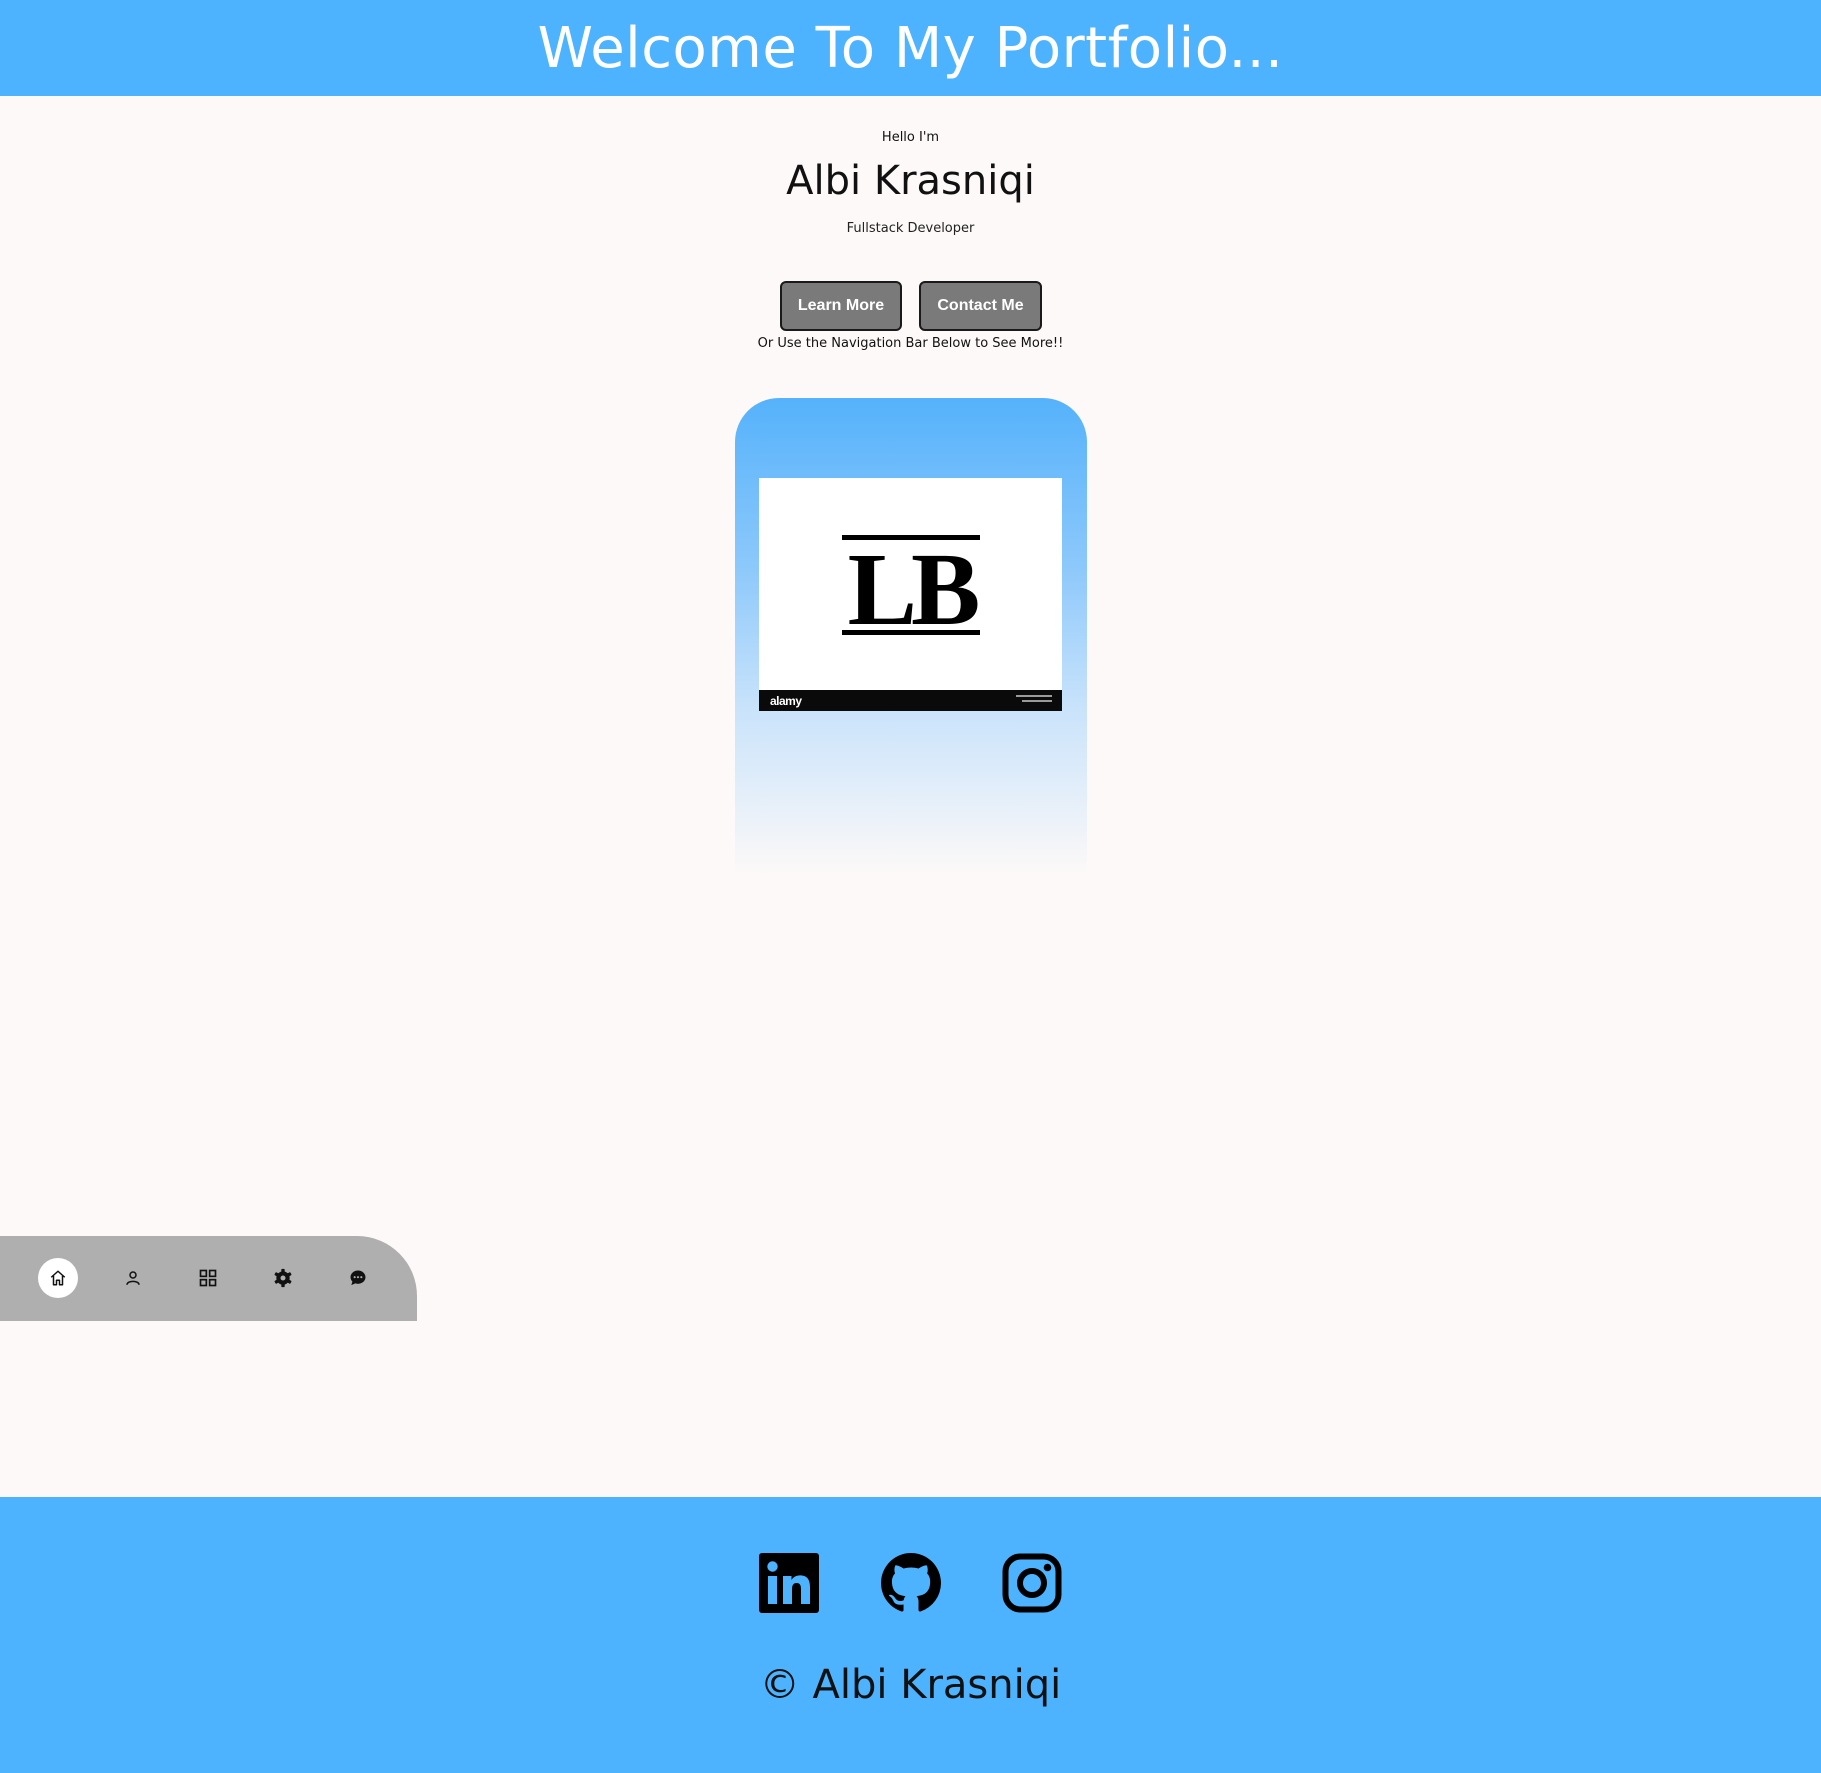 This screenshot has width=1821, height=1773. I want to click on nav-about, so click(133, 1278).